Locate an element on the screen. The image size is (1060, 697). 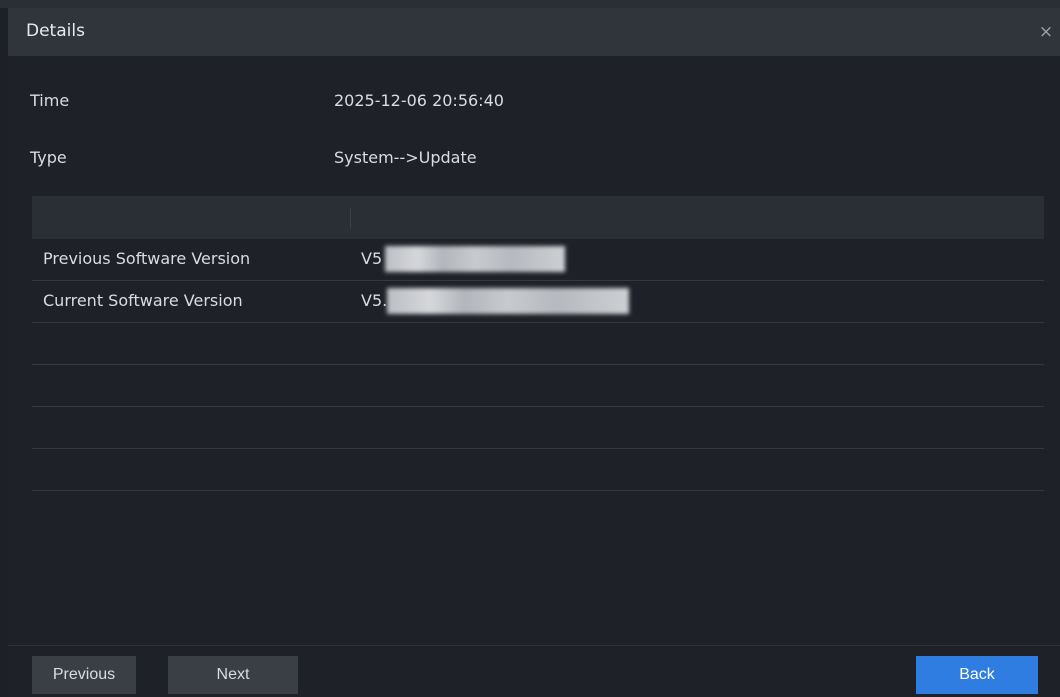
time-label: Time is located at coordinates (50, 100).